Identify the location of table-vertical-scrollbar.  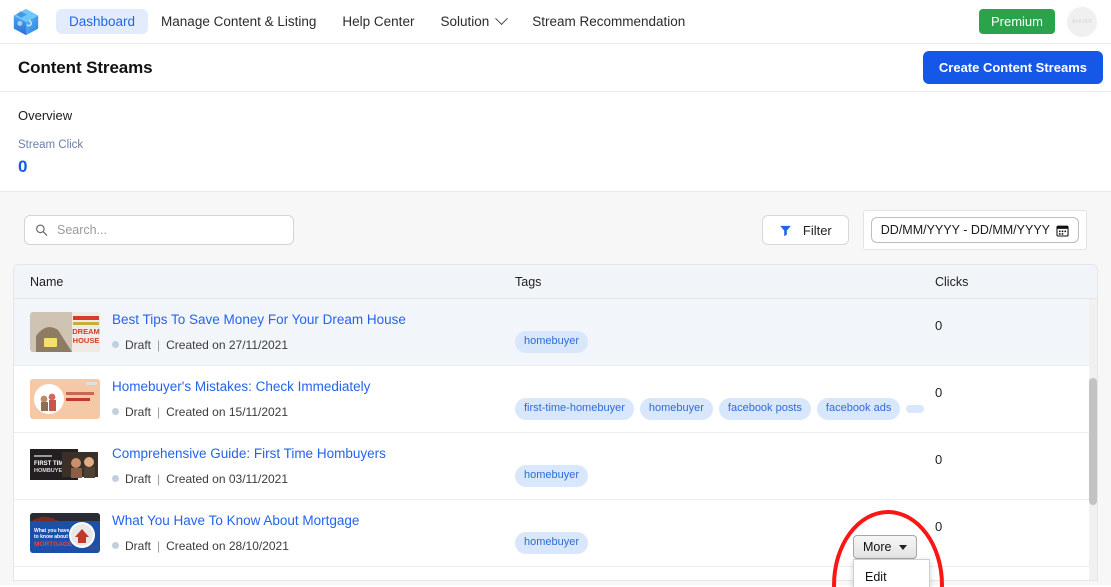
(1093, 439).